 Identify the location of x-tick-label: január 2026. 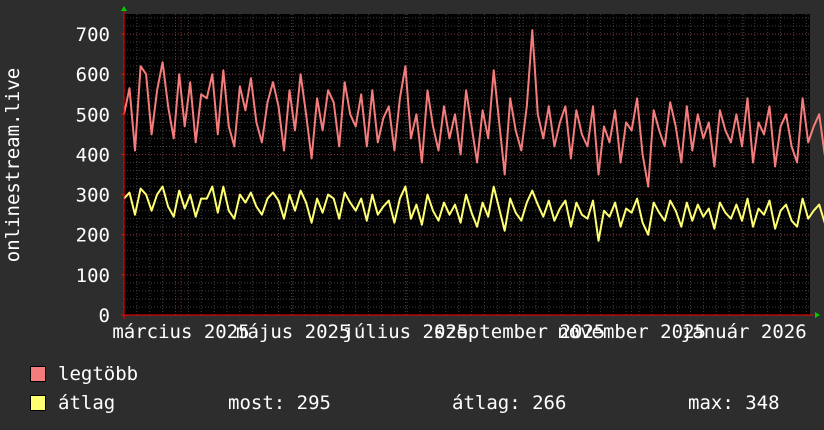
(744, 332).